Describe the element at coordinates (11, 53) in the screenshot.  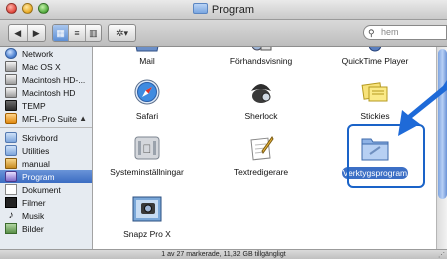
I see `globe-icon` at that location.